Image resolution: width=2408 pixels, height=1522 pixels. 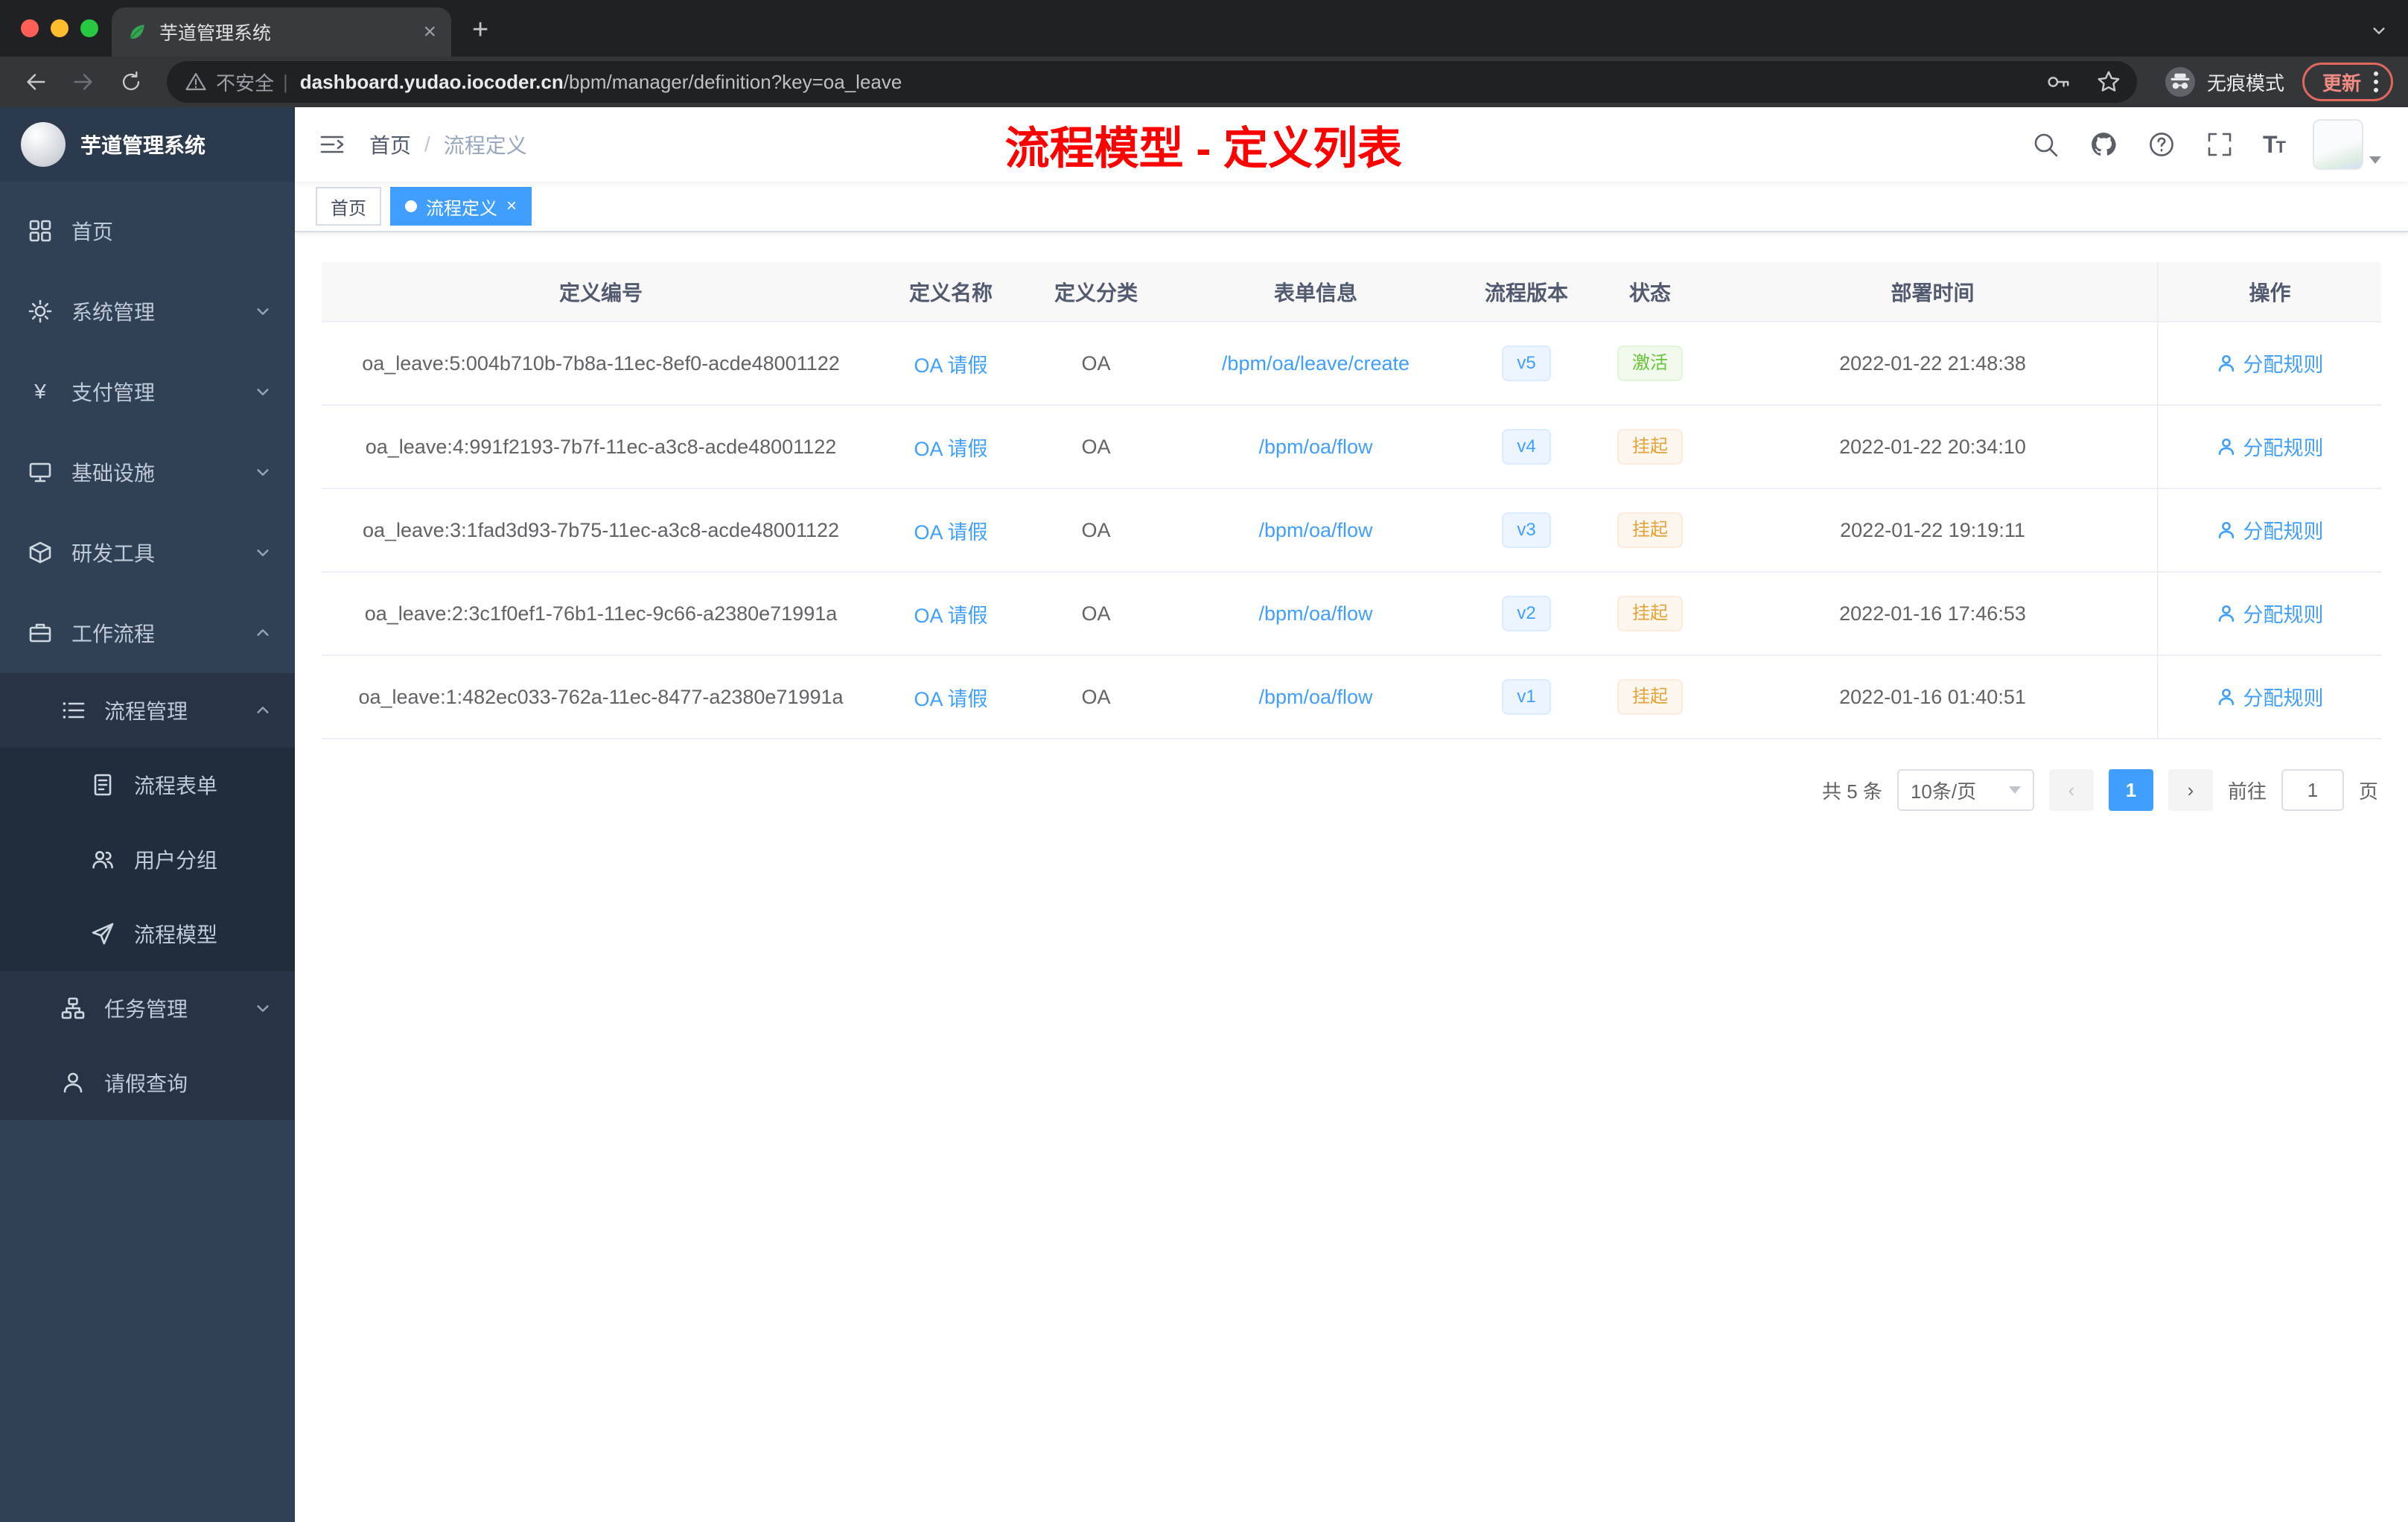 I want to click on sidebar-item-dev-tools: 研发工具, so click(x=147, y=552).